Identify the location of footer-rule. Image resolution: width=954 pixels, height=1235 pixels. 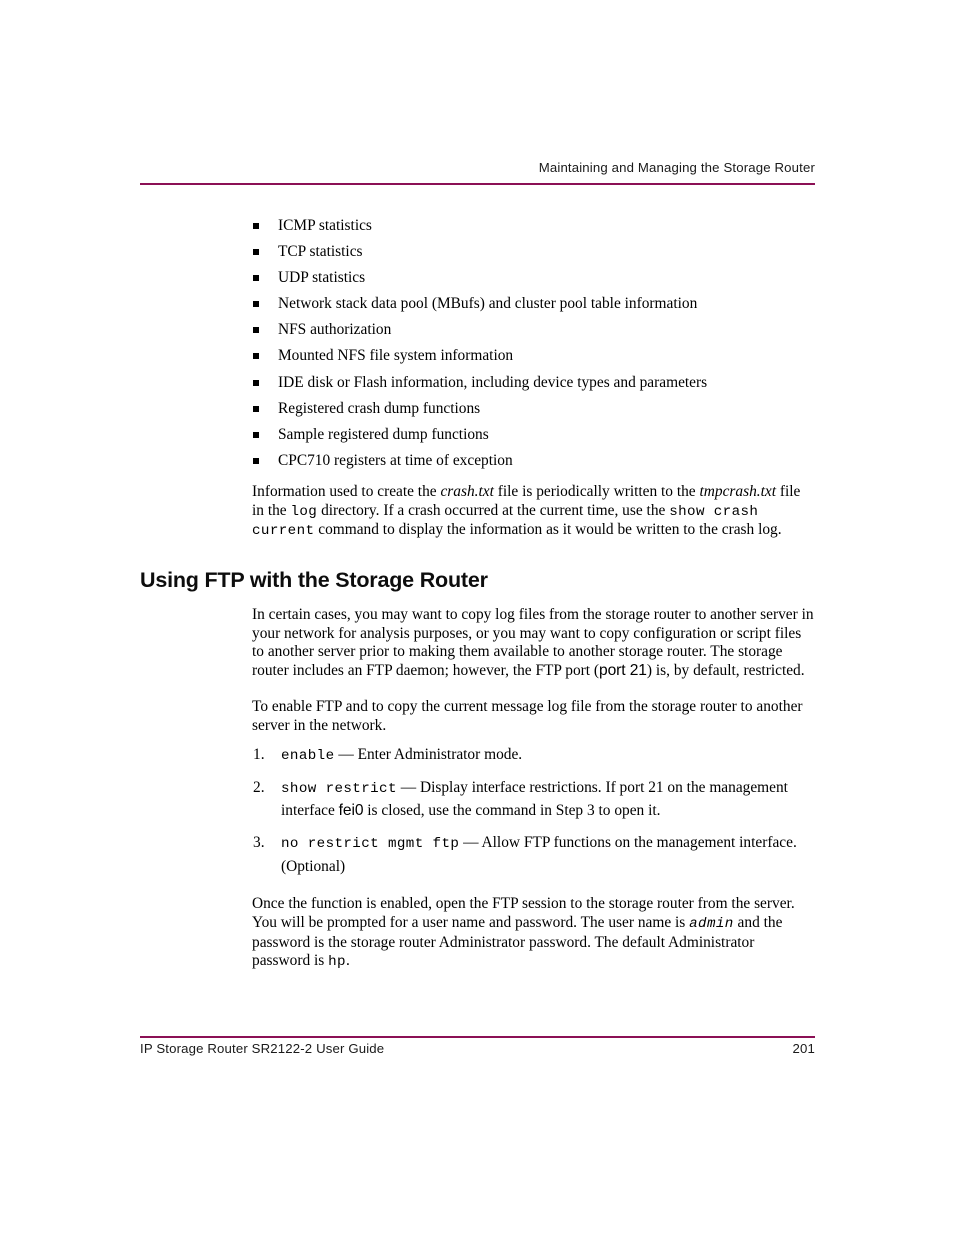
(477, 1037).